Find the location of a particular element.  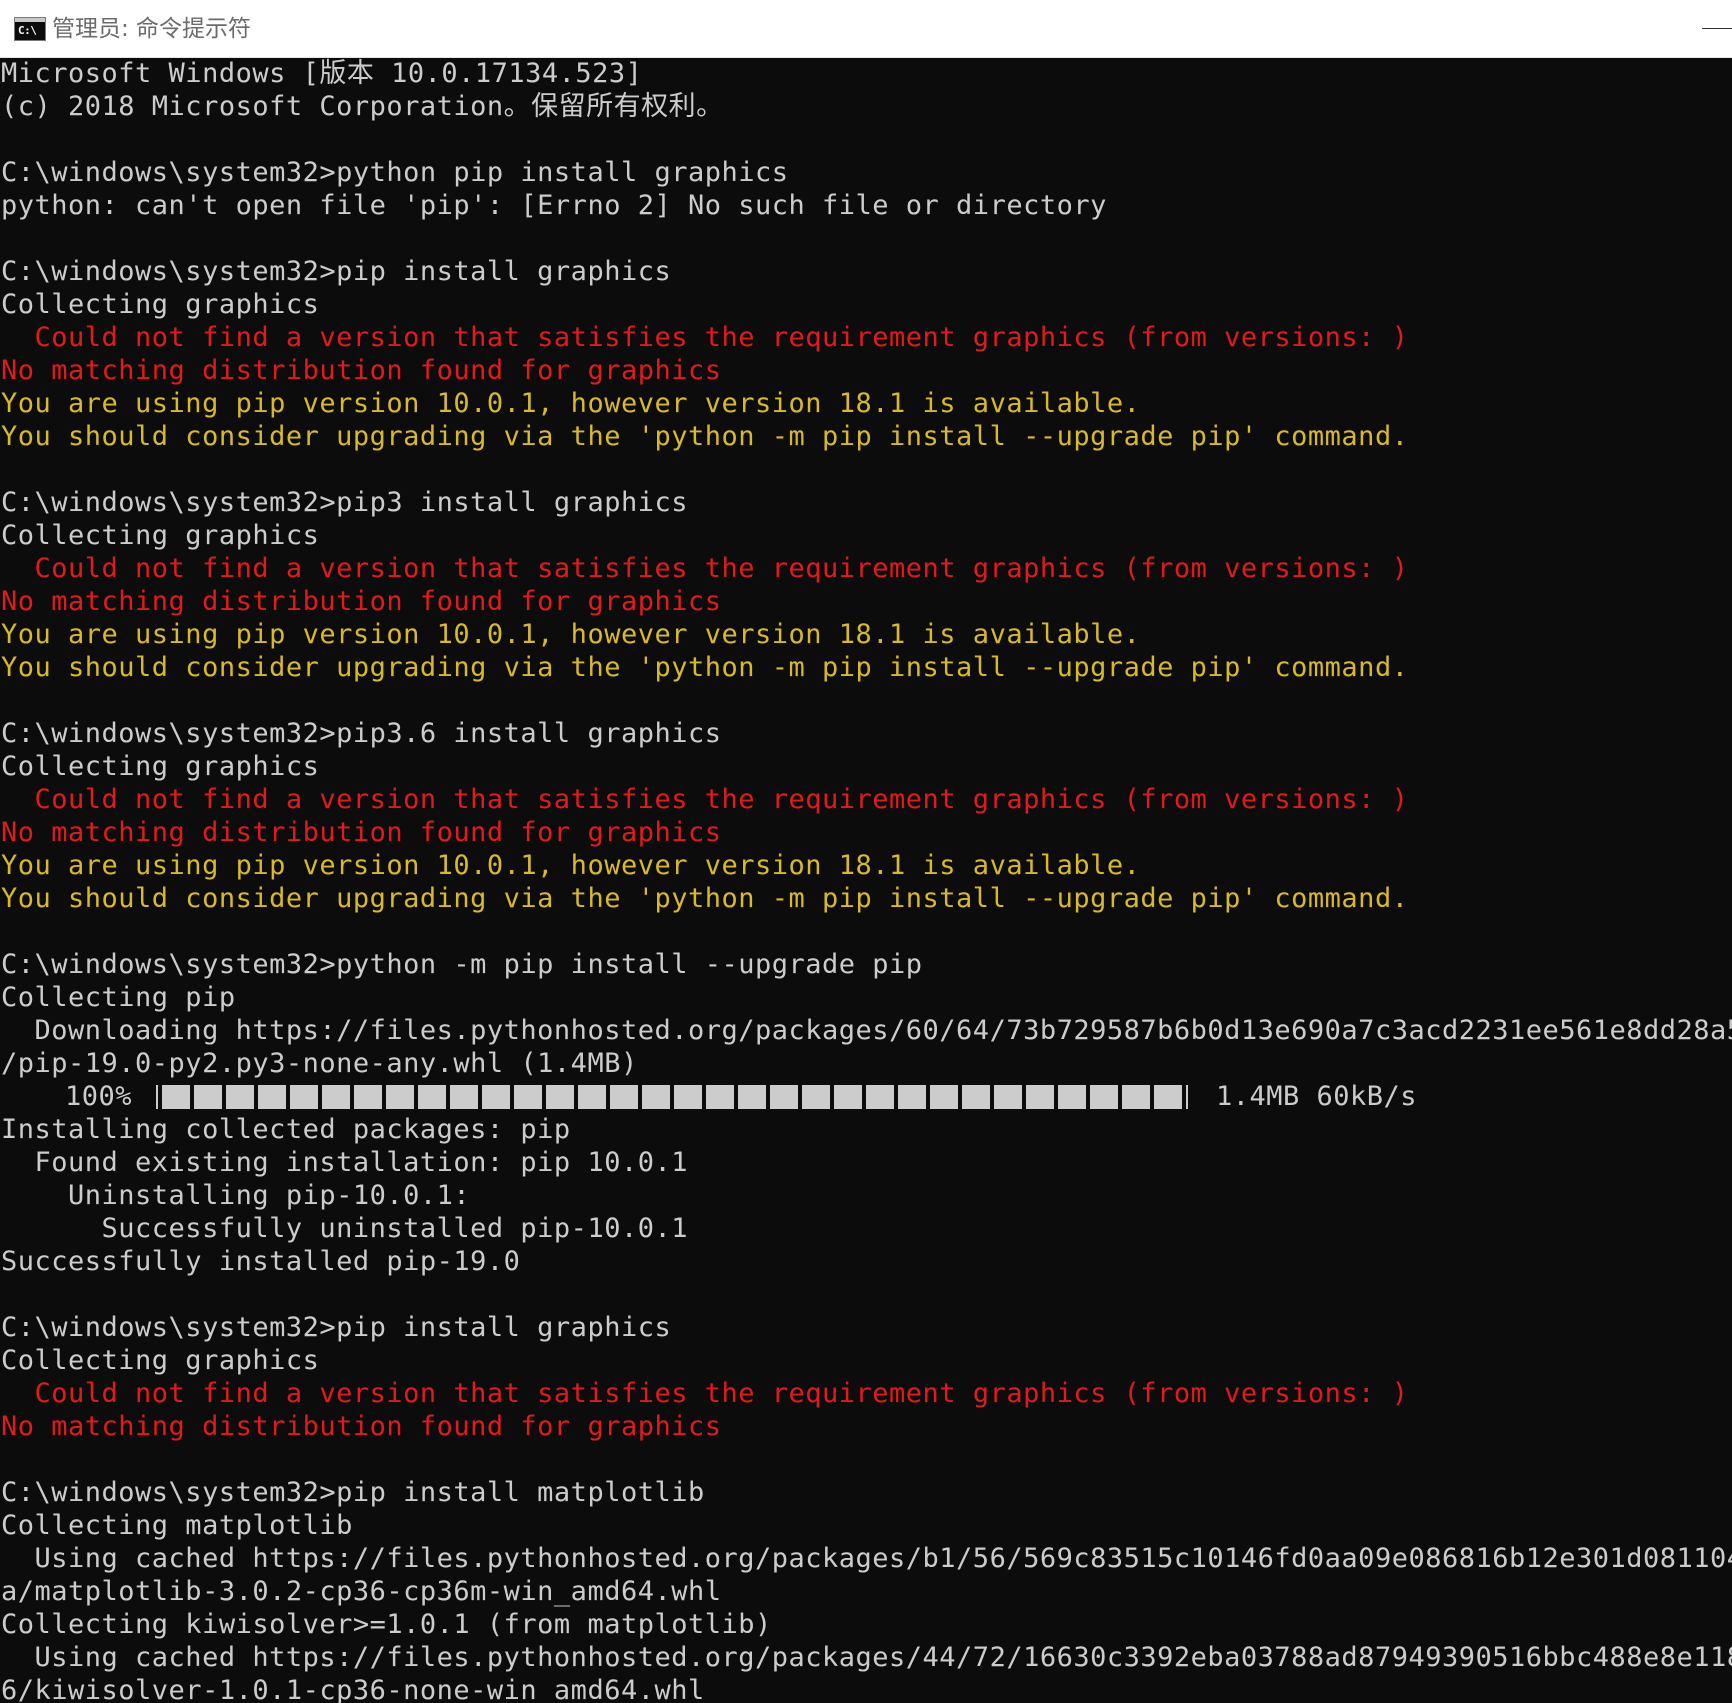

download-progress-row: 100% 1.4MB 60kB/s is located at coordinates (866, 1096).